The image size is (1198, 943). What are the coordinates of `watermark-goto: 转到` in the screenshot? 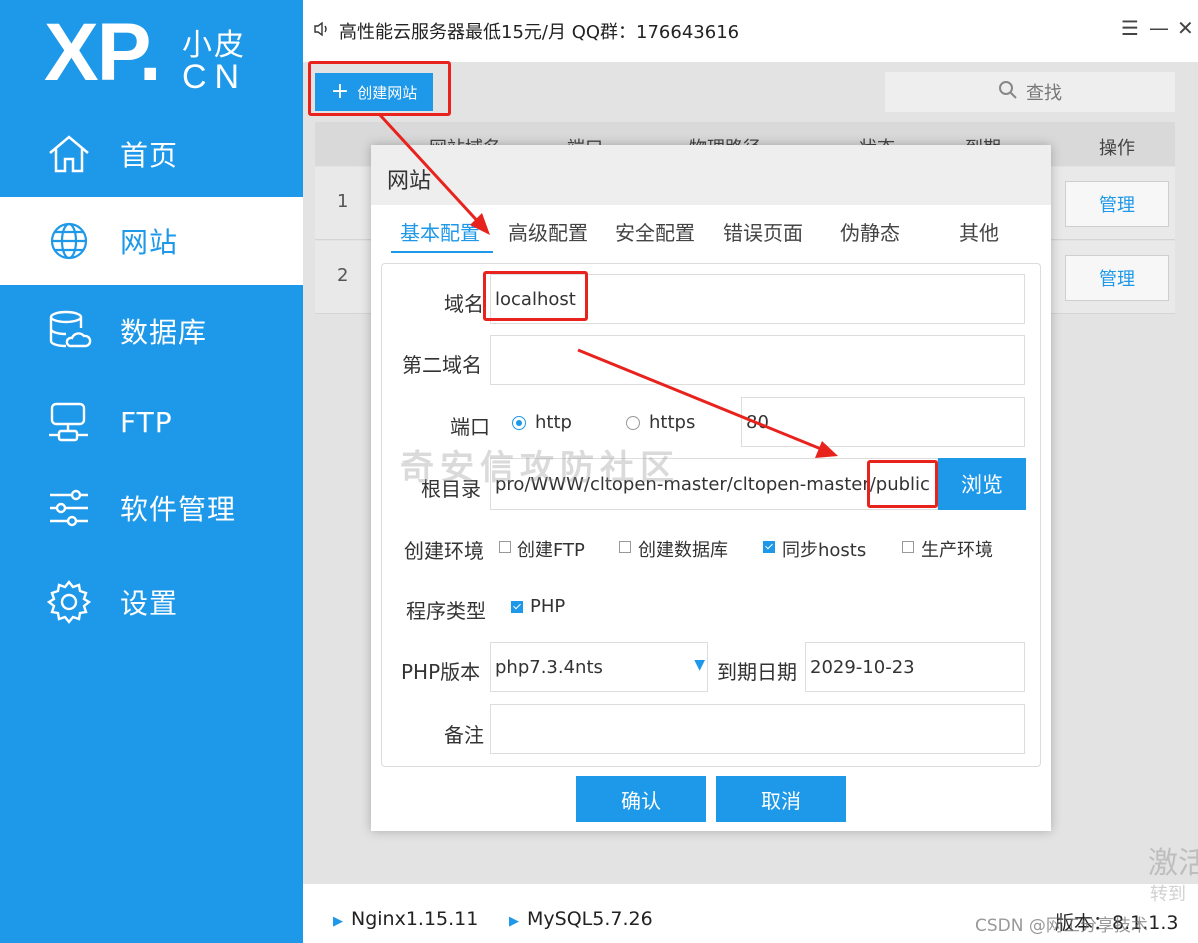 It's located at (1168, 894).